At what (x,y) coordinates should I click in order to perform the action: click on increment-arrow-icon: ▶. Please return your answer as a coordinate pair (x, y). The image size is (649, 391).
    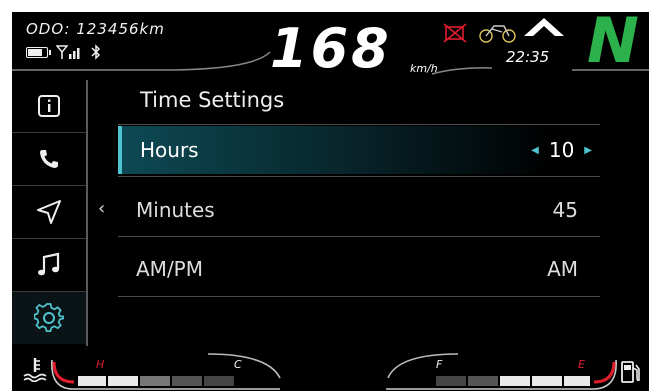
    Looking at the image, I should click on (588, 150).